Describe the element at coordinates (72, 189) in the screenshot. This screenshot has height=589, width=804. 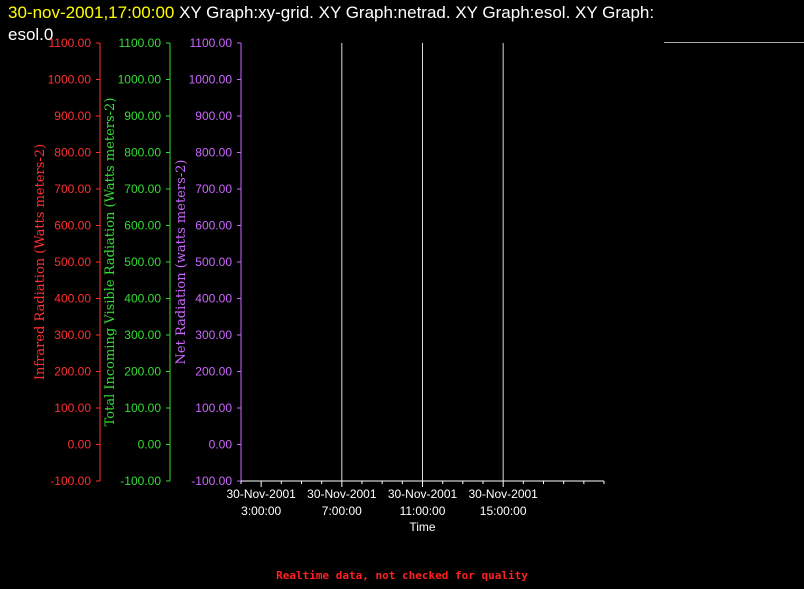
I see `infrared-tick-label: 700.00` at that location.